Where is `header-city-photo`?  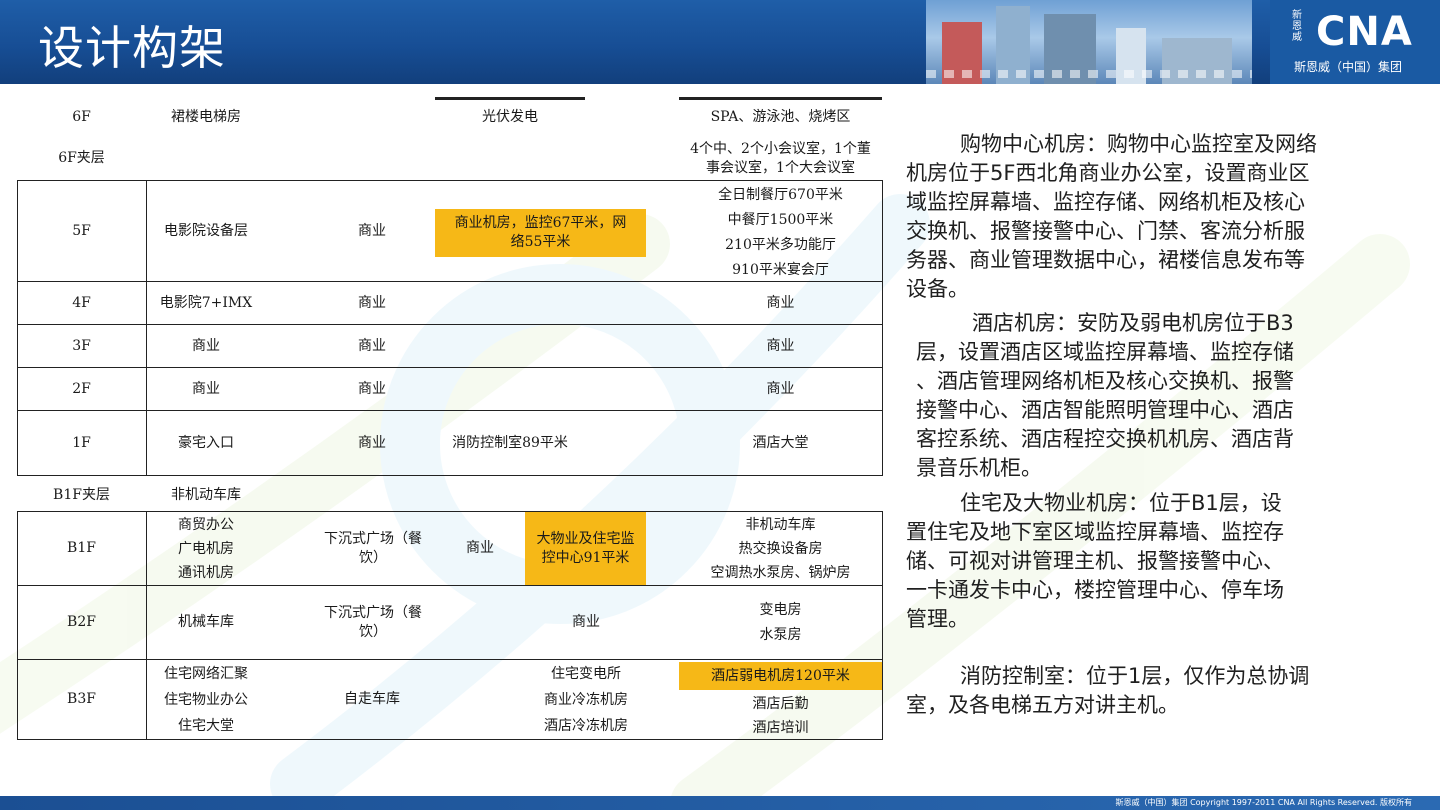 header-city-photo is located at coordinates (1089, 42).